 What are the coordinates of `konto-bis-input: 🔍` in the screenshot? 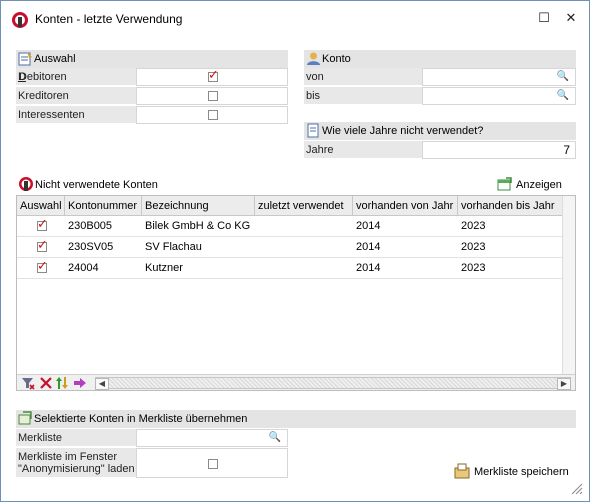 It's located at (499, 96).